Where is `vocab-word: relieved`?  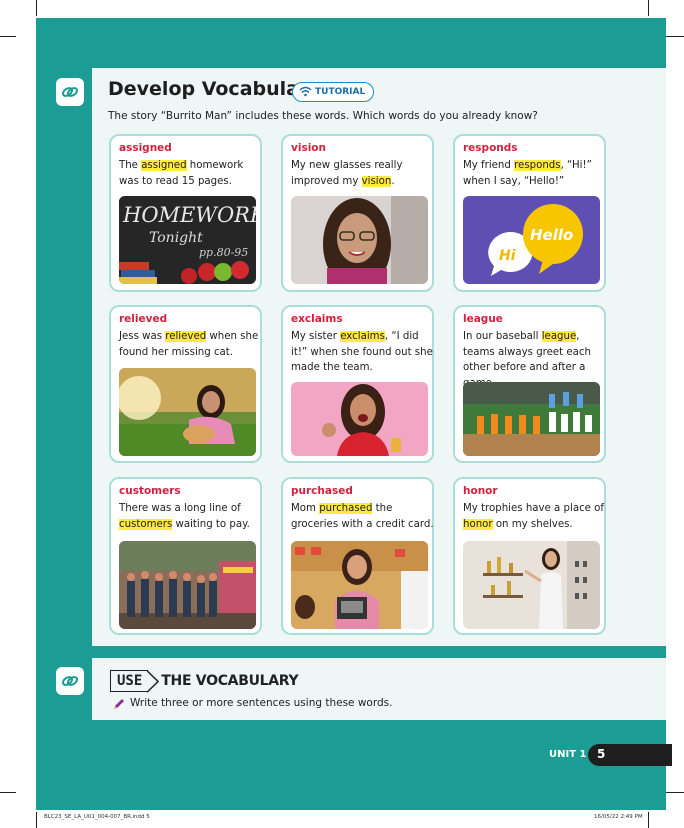
vocab-word: relieved is located at coordinates (143, 319).